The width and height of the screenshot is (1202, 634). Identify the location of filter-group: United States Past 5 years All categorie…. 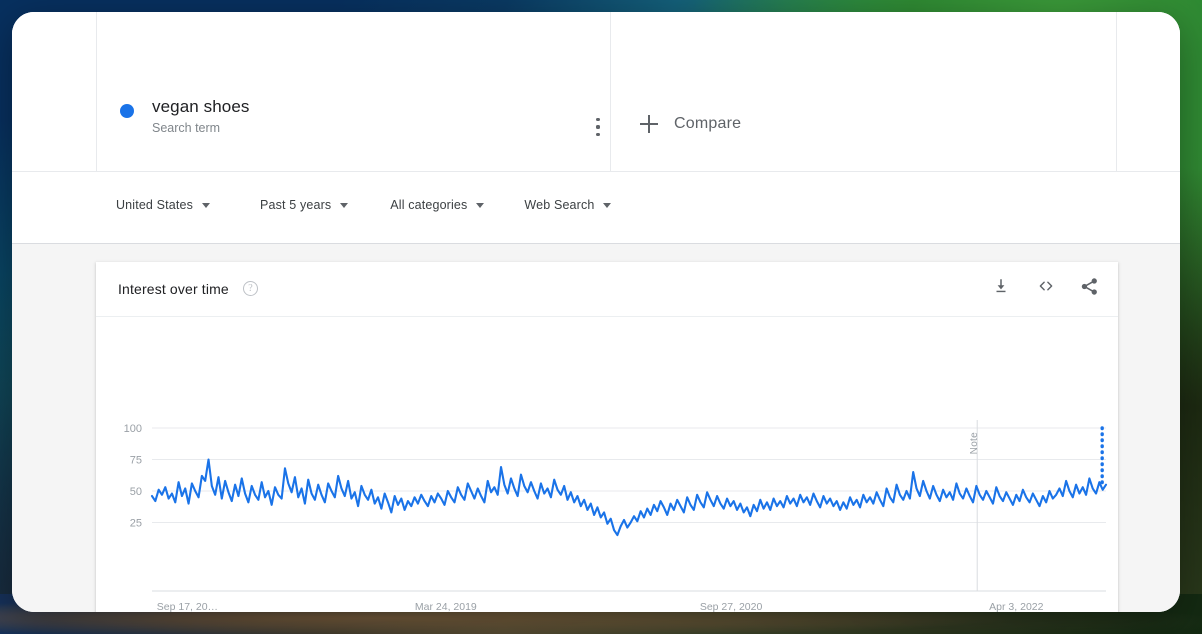
(364, 205).